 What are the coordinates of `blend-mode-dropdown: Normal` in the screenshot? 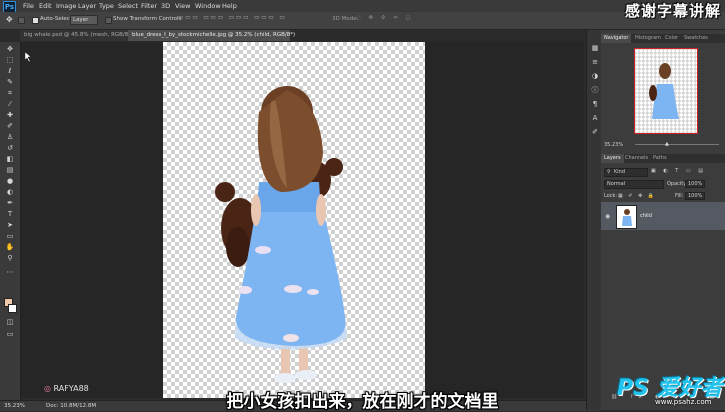 It's located at (634, 184).